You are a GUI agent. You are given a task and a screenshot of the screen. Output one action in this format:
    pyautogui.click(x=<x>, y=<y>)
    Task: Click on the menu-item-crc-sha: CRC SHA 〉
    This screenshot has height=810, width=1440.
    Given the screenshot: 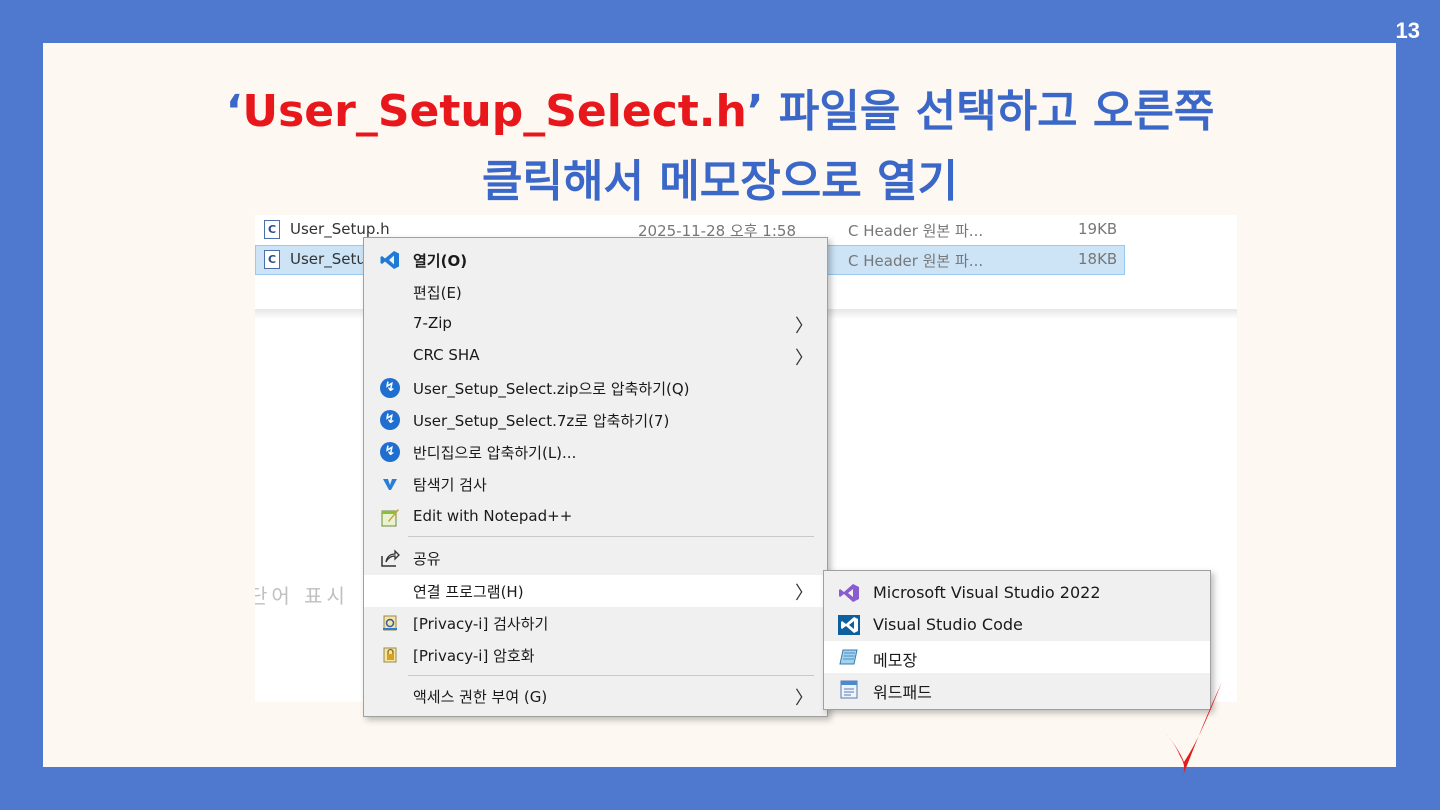 What is the action you would take?
    pyautogui.click(x=595, y=356)
    